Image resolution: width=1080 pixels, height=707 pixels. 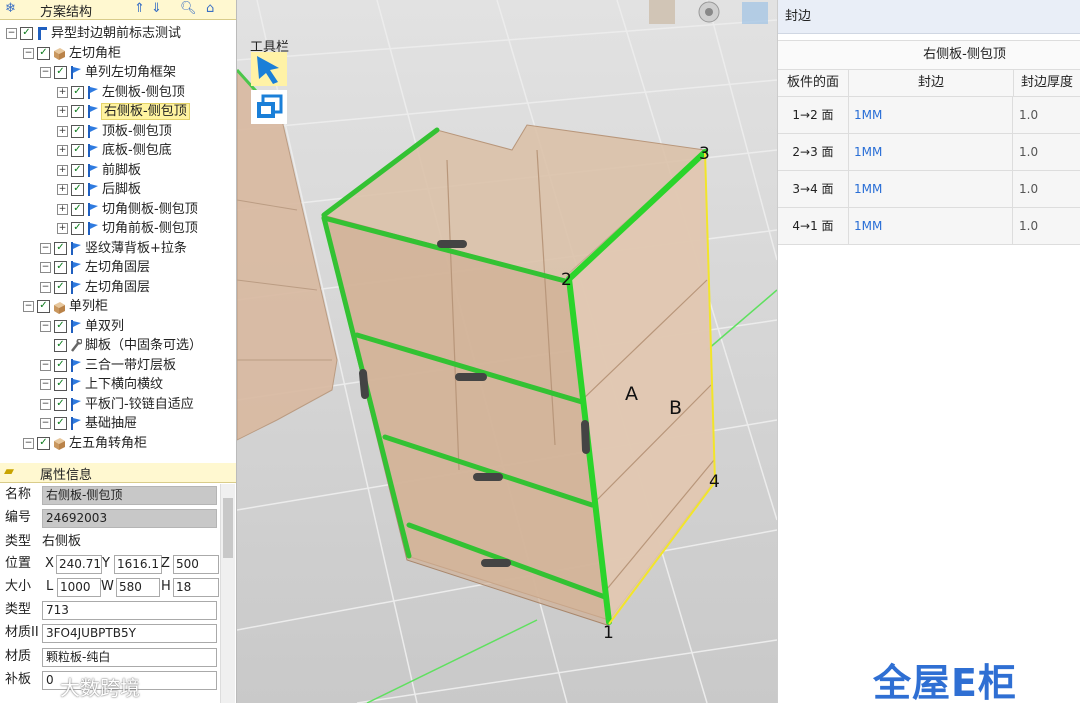 I want to click on home-icon: ⌂, so click(x=210, y=8).